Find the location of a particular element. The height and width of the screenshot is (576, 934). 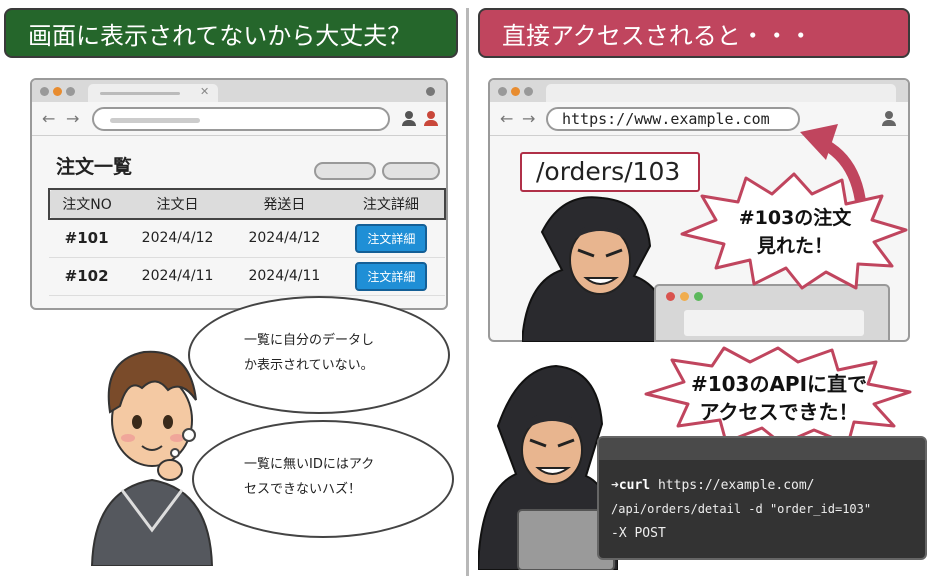

table-row: #102 2024/4/11 2024/4/11 注文詳細 is located at coordinates (247, 276).